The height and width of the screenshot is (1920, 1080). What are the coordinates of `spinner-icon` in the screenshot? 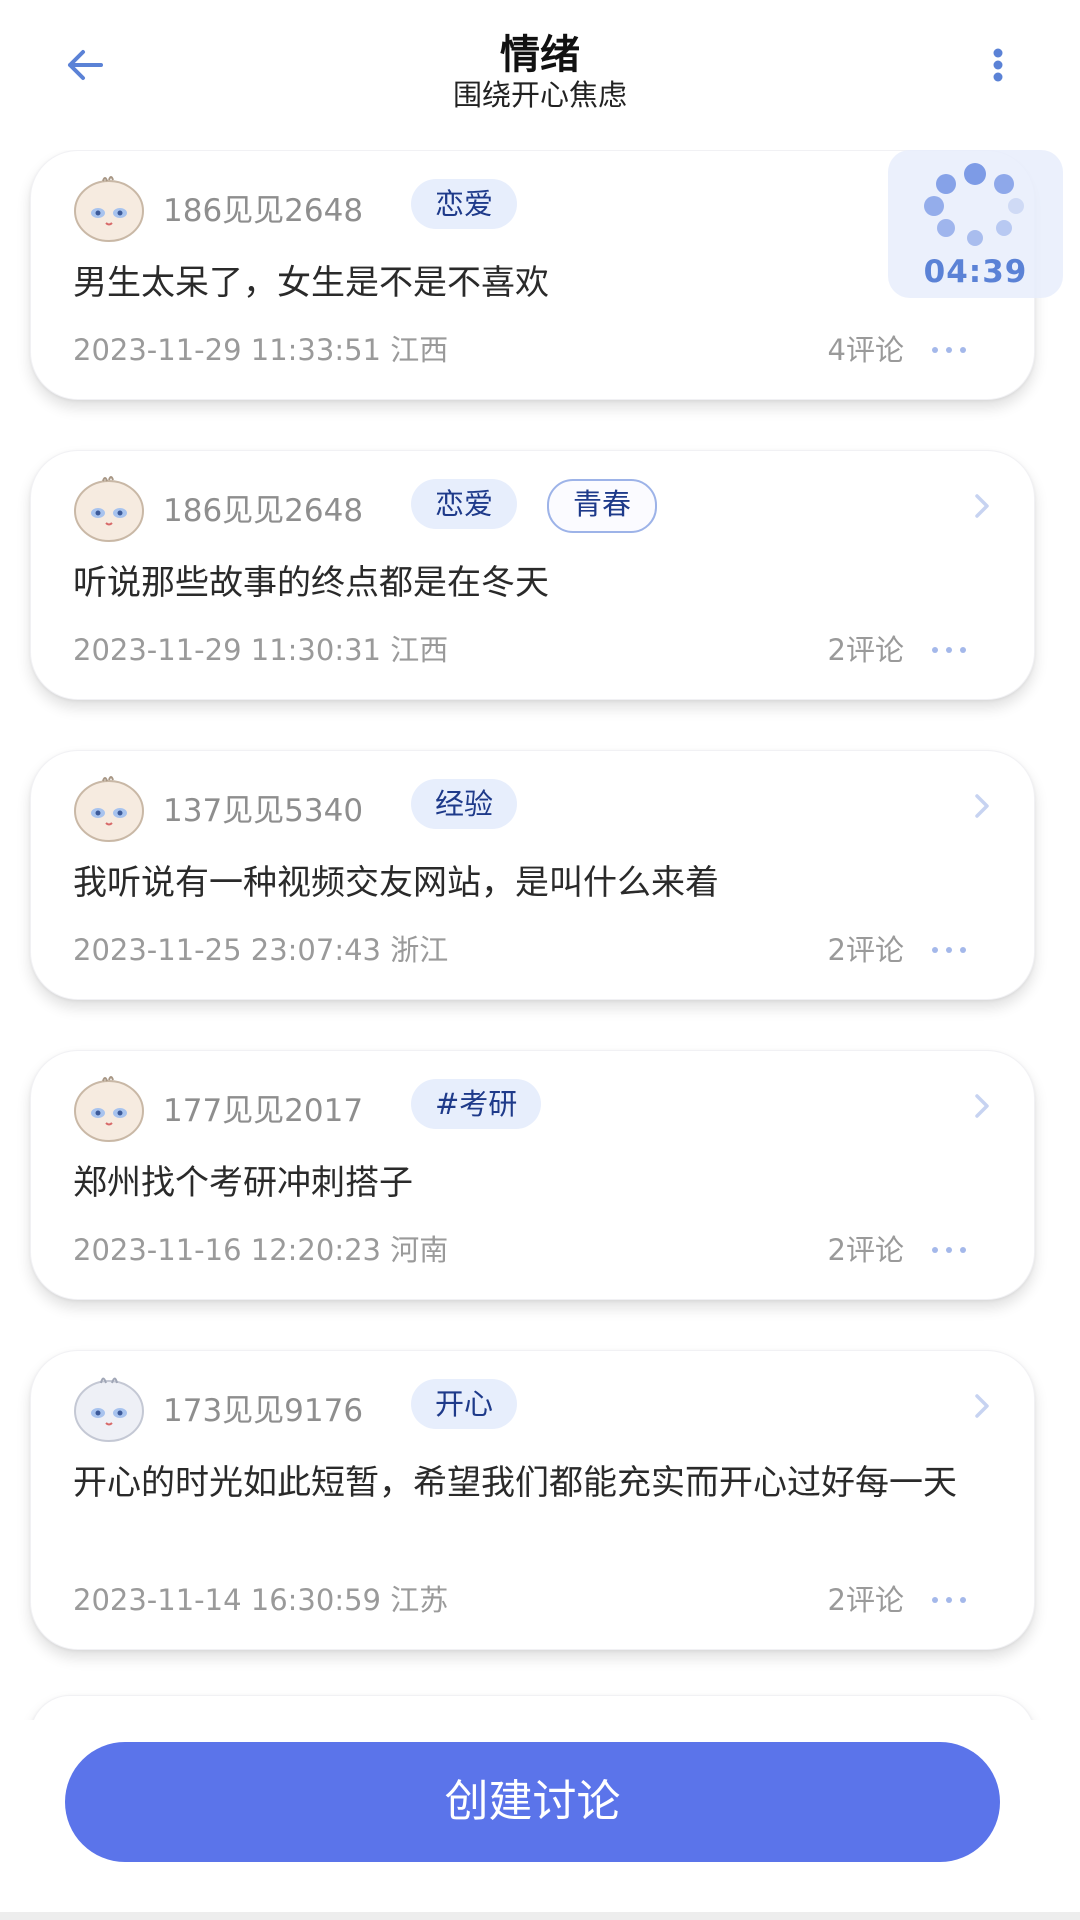 It's located at (974, 204).